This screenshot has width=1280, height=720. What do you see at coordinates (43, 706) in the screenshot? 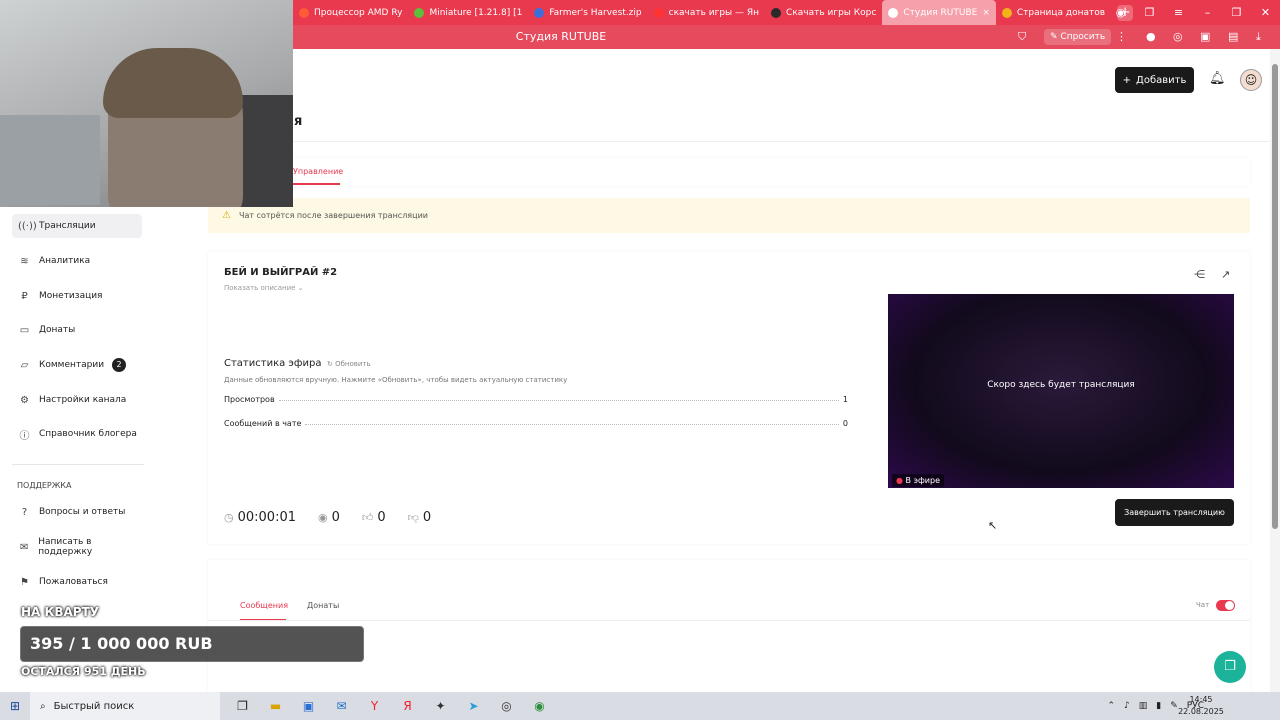
I see `search-icon: ⌕` at bounding box center [43, 706].